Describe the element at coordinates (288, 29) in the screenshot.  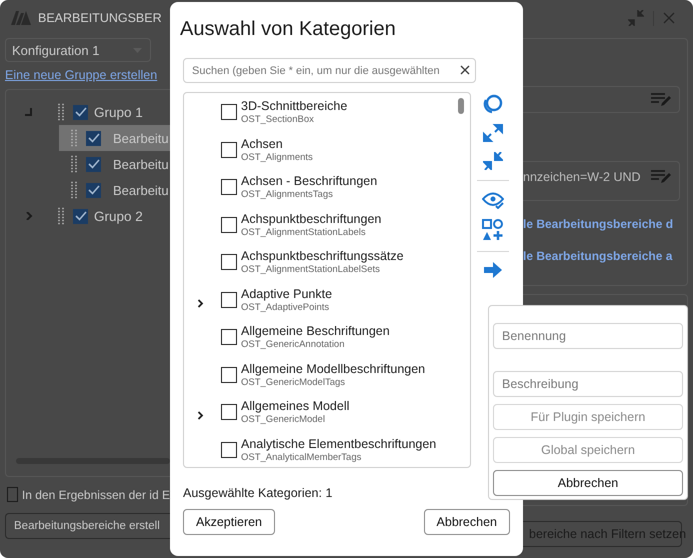
I see `dialog-title: Auswahl von Kategorien` at that location.